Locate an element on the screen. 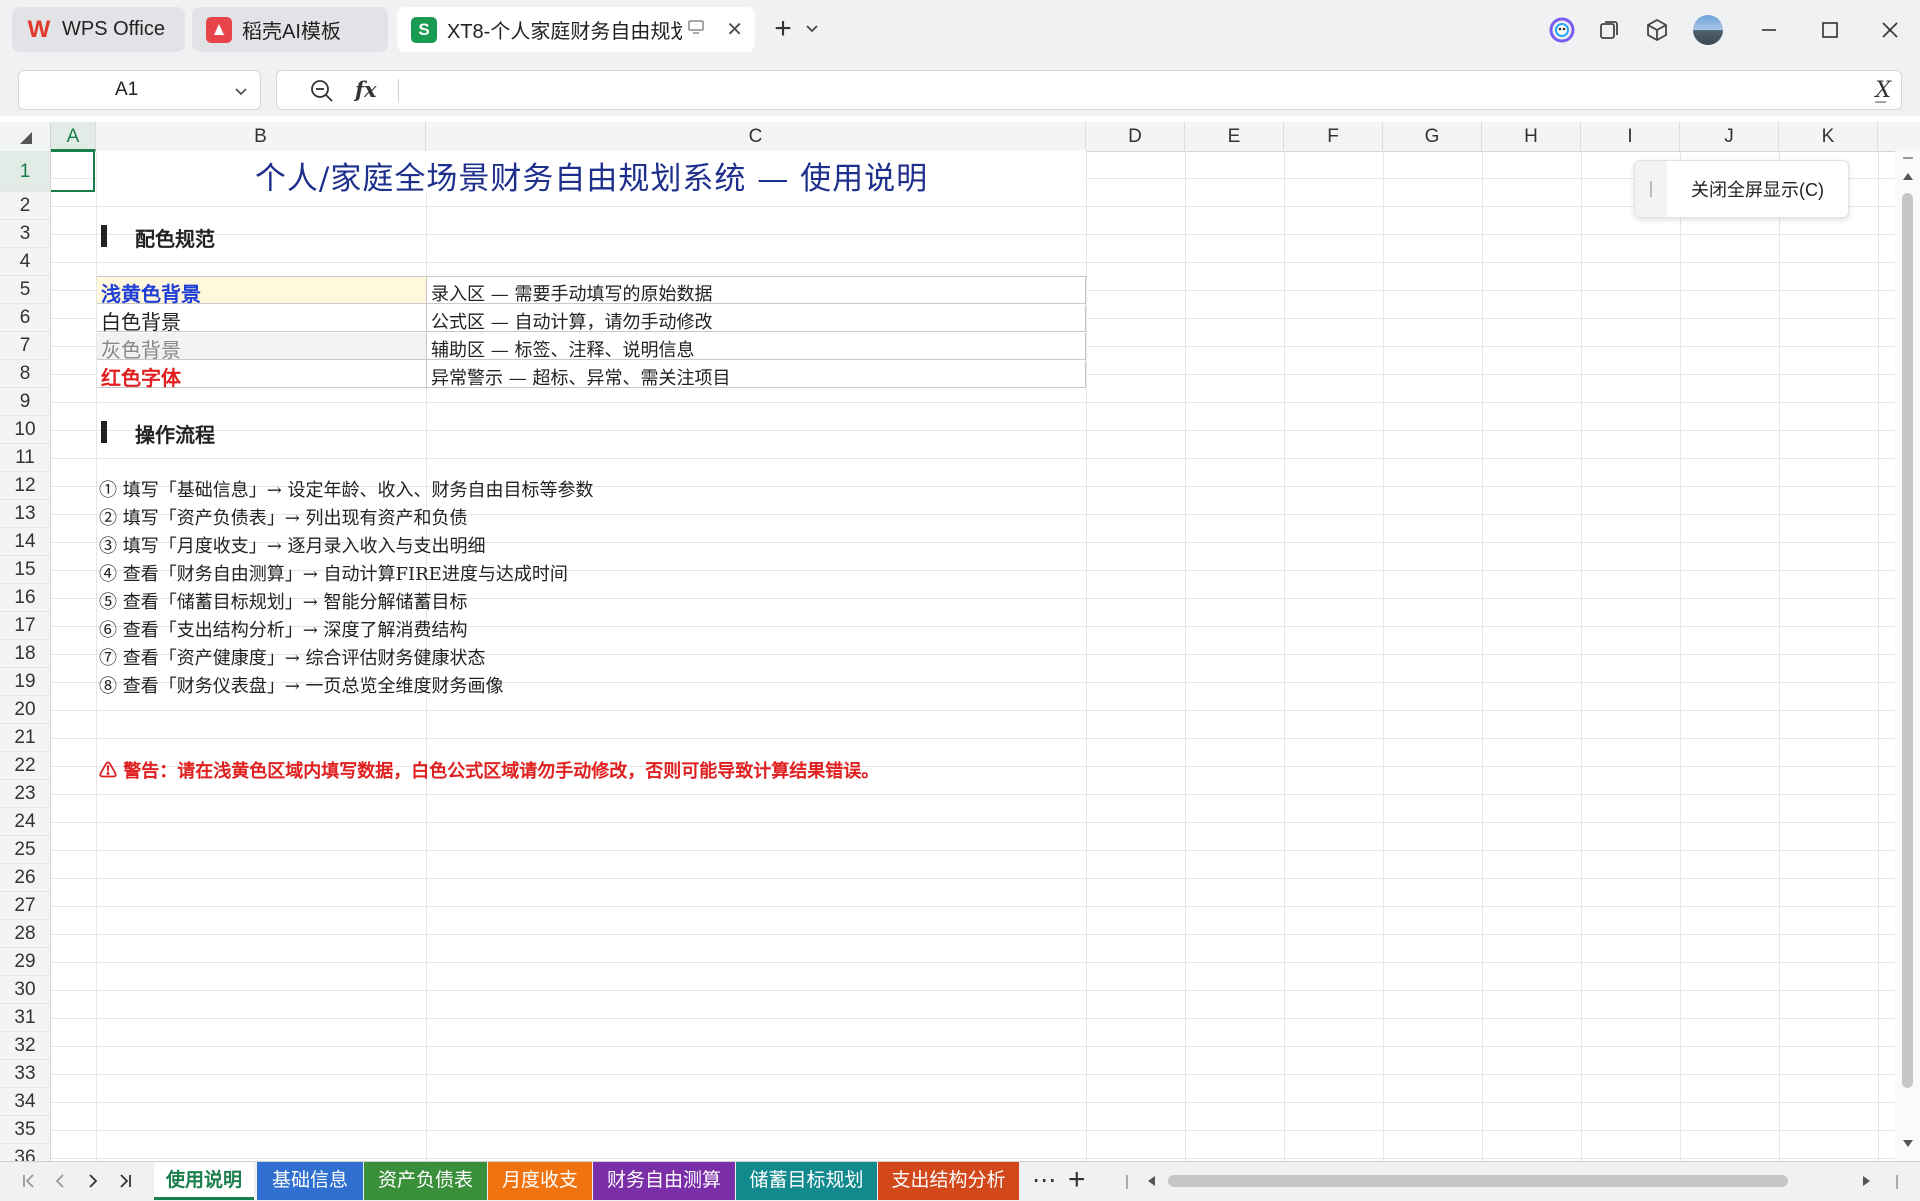 The height and width of the screenshot is (1201, 1920). avatar is located at coordinates (1708, 30).